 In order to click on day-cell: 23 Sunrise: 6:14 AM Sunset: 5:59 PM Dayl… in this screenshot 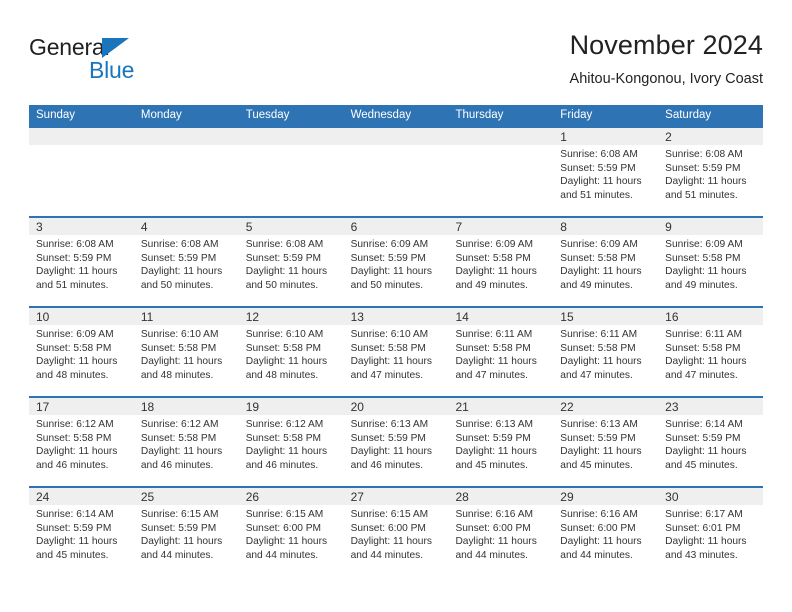, I will do `click(711, 442)`.